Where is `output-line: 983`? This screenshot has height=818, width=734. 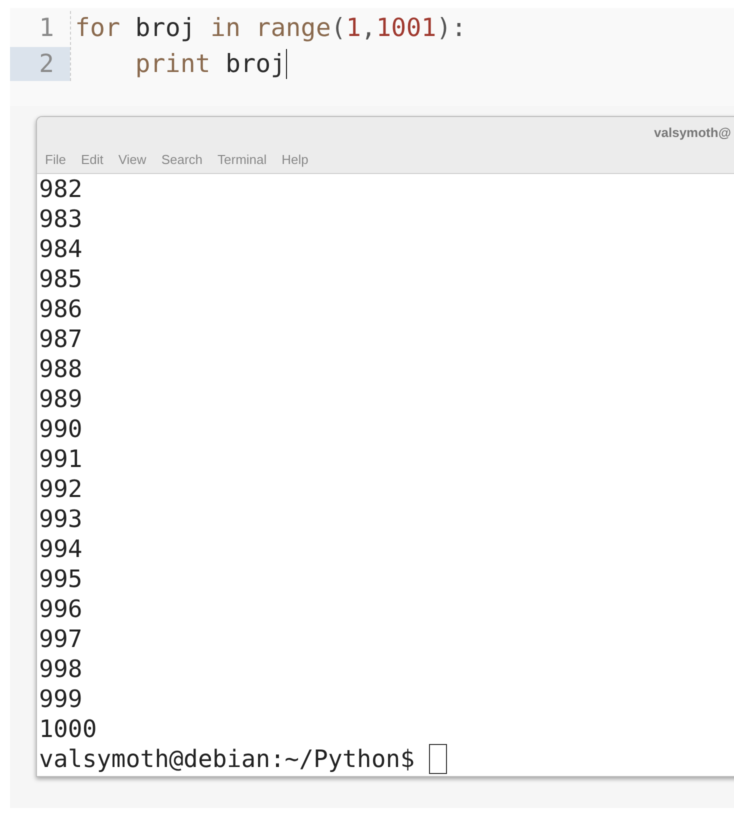
output-line: 983 is located at coordinates (60, 219).